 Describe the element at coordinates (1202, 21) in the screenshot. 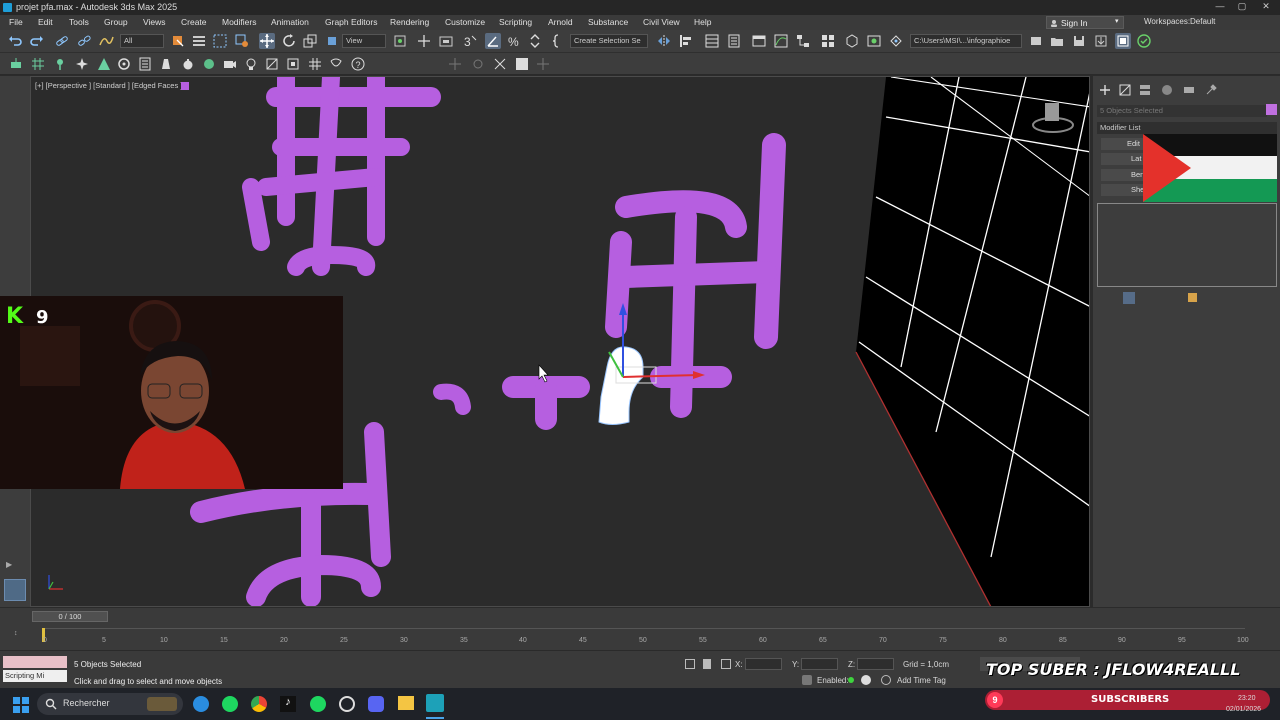

I see `workspaces-select: Default` at that location.